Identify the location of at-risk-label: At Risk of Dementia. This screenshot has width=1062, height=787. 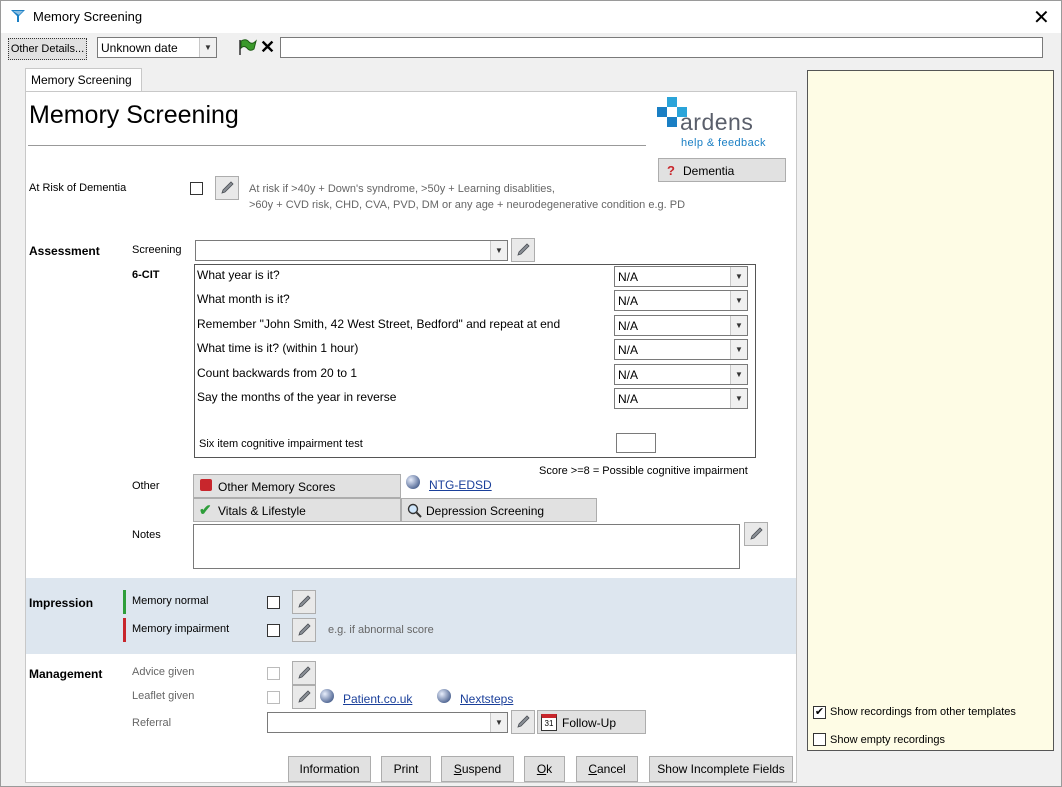
(78, 188).